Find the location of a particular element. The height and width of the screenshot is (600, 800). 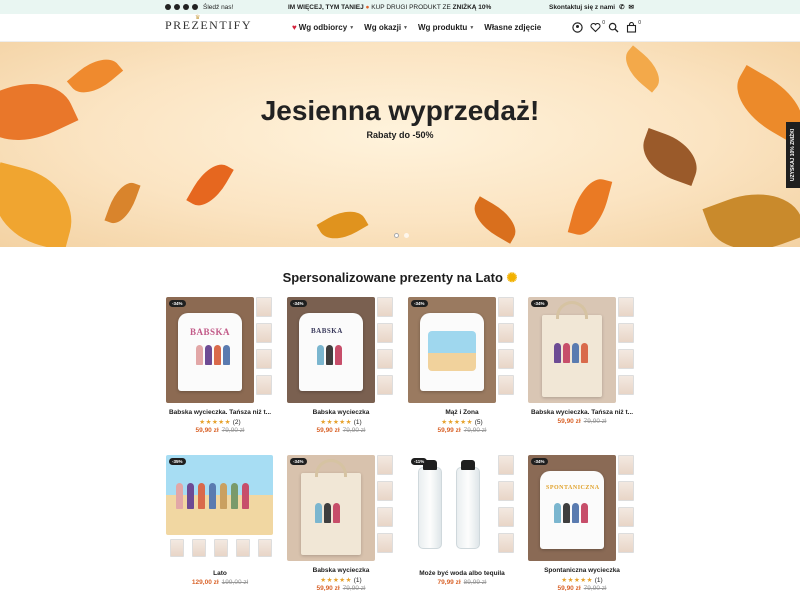

tshirt-graphic: BABSKA is located at coordinates (331, 352).